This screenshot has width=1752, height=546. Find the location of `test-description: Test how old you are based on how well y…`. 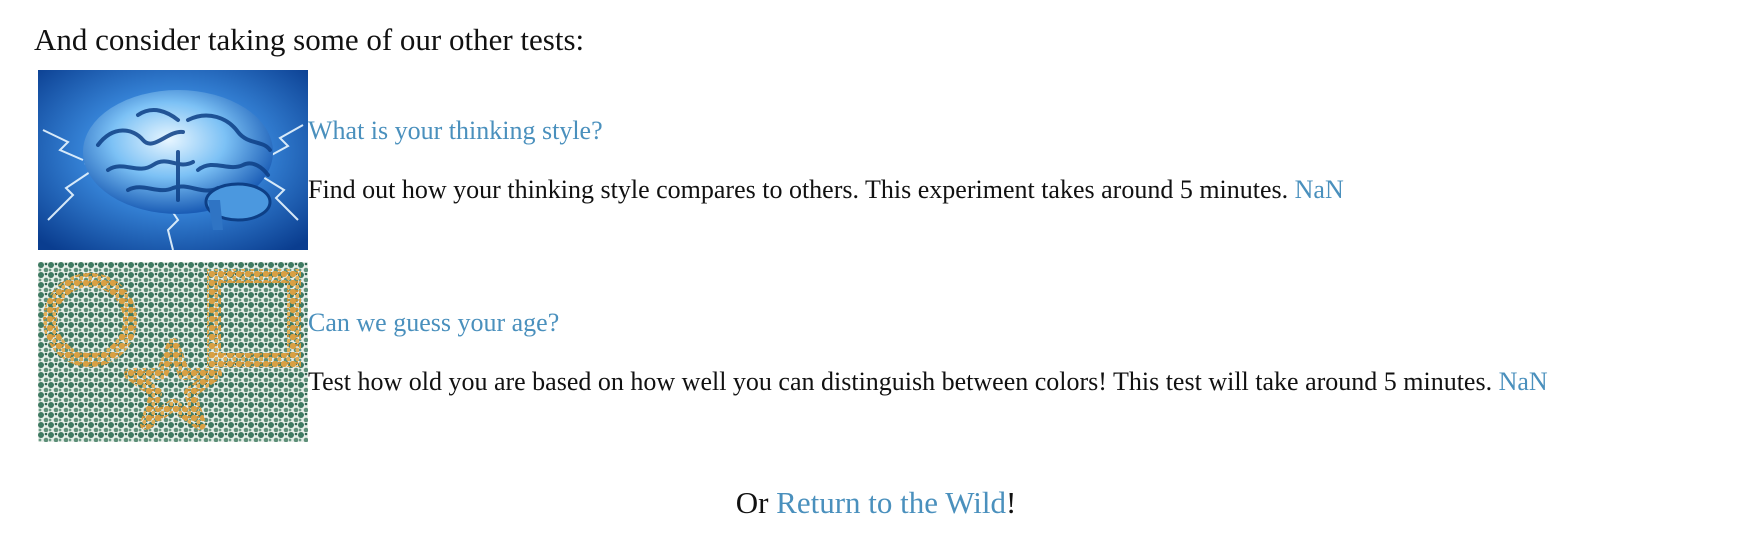

test-description: Test how old you are based on how well y… is located at coordinates (928, 382).